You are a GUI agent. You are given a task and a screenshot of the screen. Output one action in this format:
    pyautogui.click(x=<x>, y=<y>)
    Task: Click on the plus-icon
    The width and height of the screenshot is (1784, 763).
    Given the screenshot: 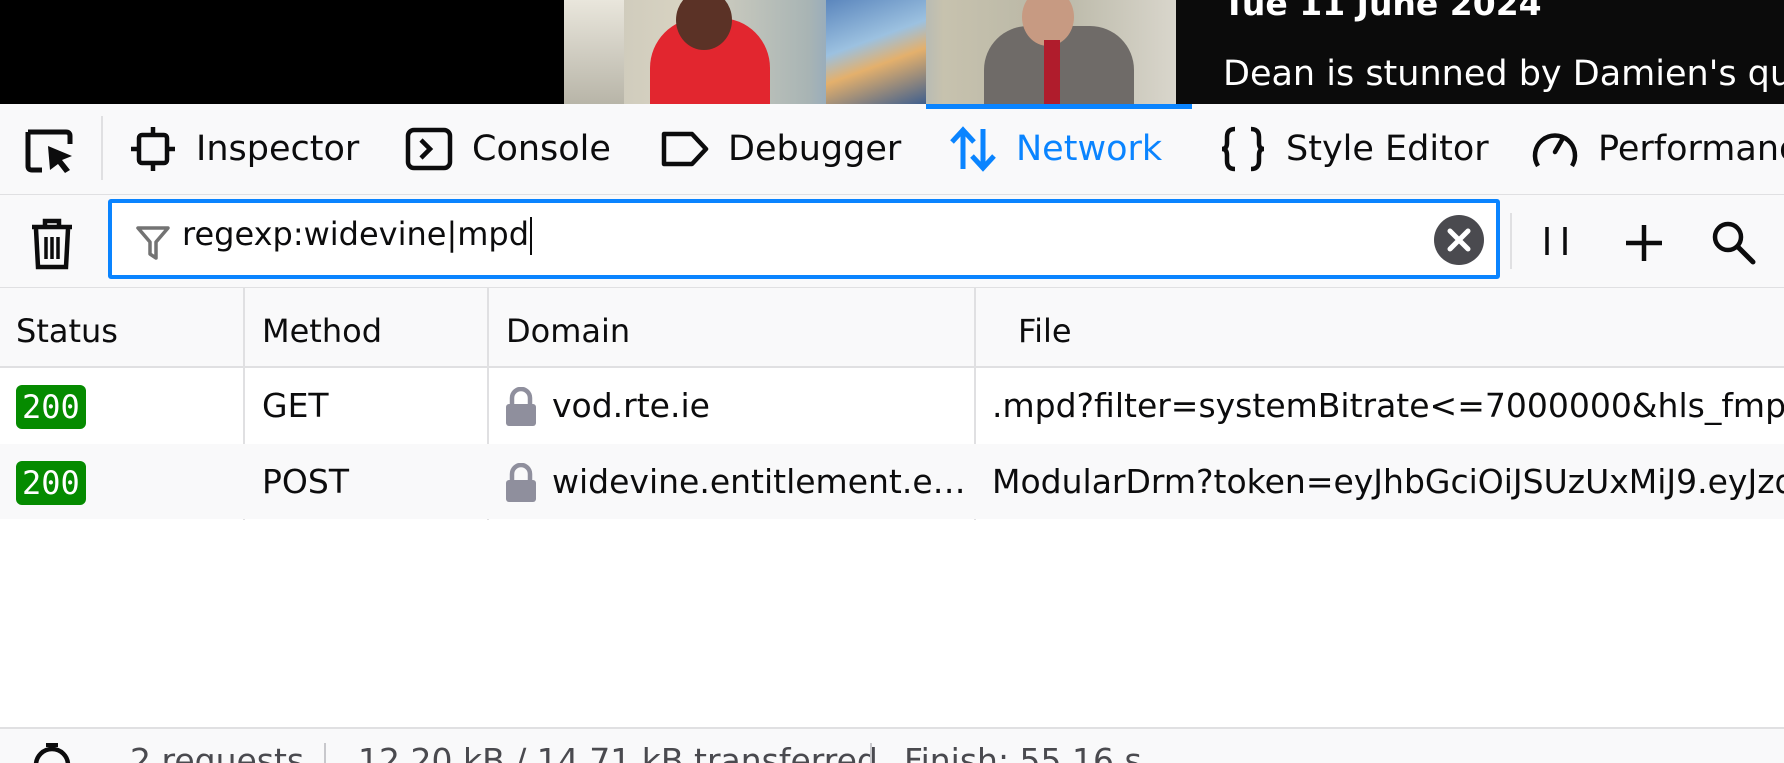 What is the action you would take?
    pyautogui.click(x=1644, y=243)
    